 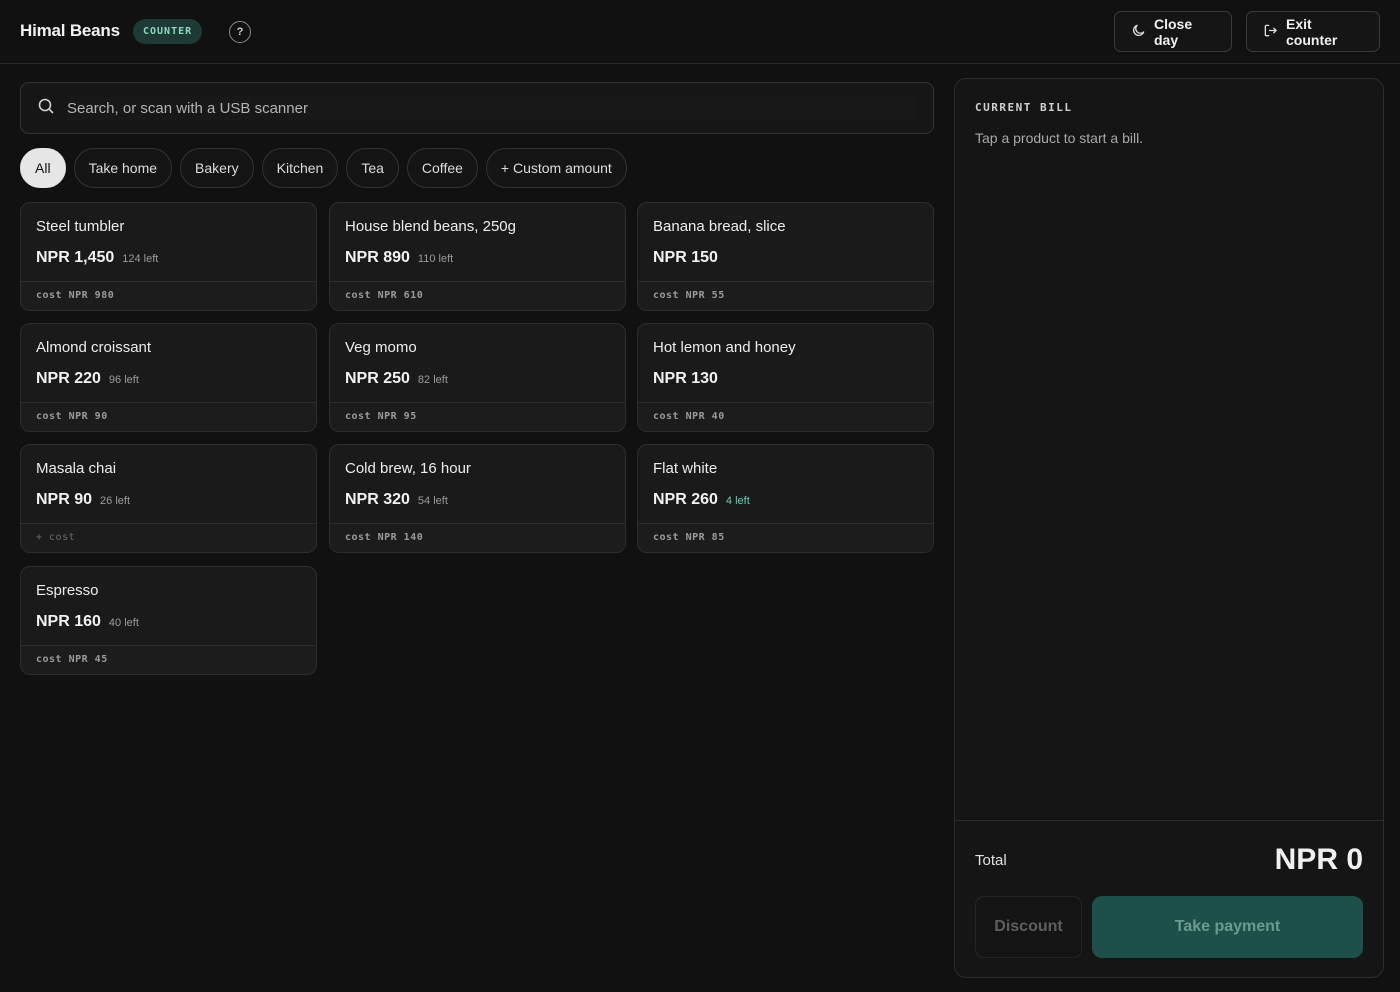 I want to click on exit-icon, so click(x=1270, y=32).